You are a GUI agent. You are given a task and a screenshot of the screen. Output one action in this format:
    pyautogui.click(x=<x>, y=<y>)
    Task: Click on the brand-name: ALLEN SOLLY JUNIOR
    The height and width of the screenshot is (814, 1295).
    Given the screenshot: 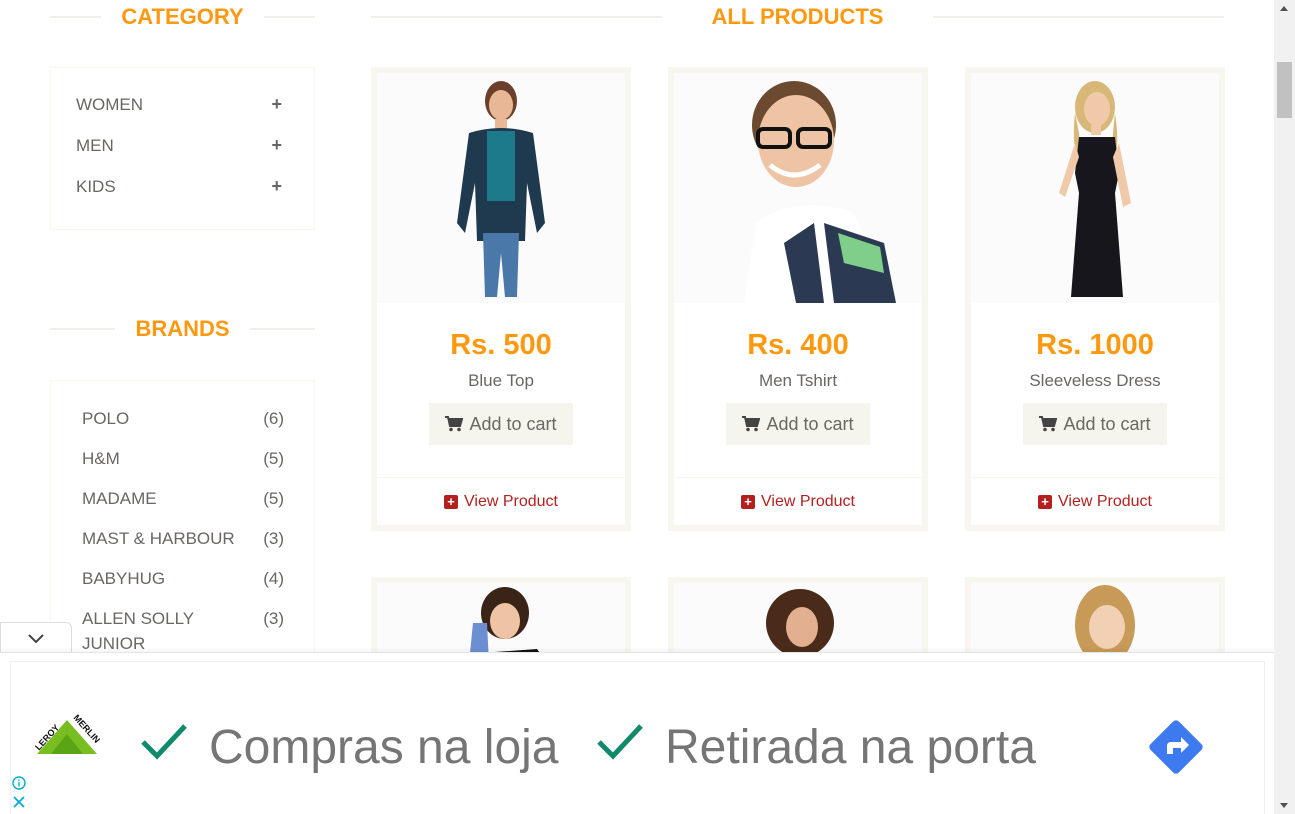 What is the action you would take?
    pyautogui.click(x=138, y=631)
    